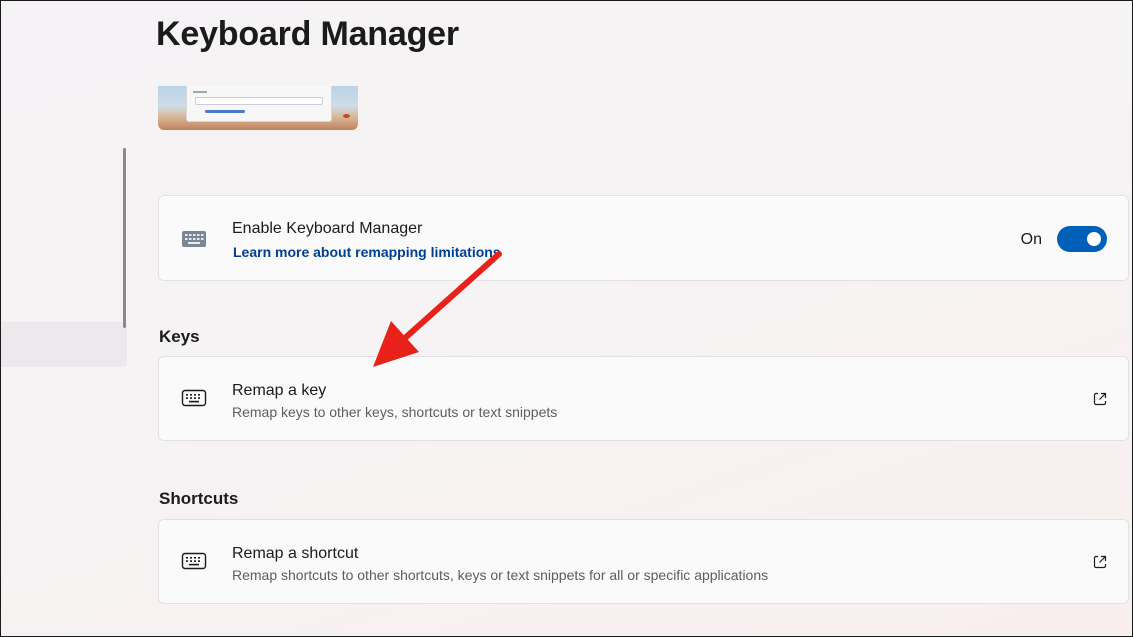 The width and height of the screenshot is (1133, 637). What do you see at coordinates (1094, 239) in the screenshot?
I see `toggle-knob` at bounding box center [1094, 239].